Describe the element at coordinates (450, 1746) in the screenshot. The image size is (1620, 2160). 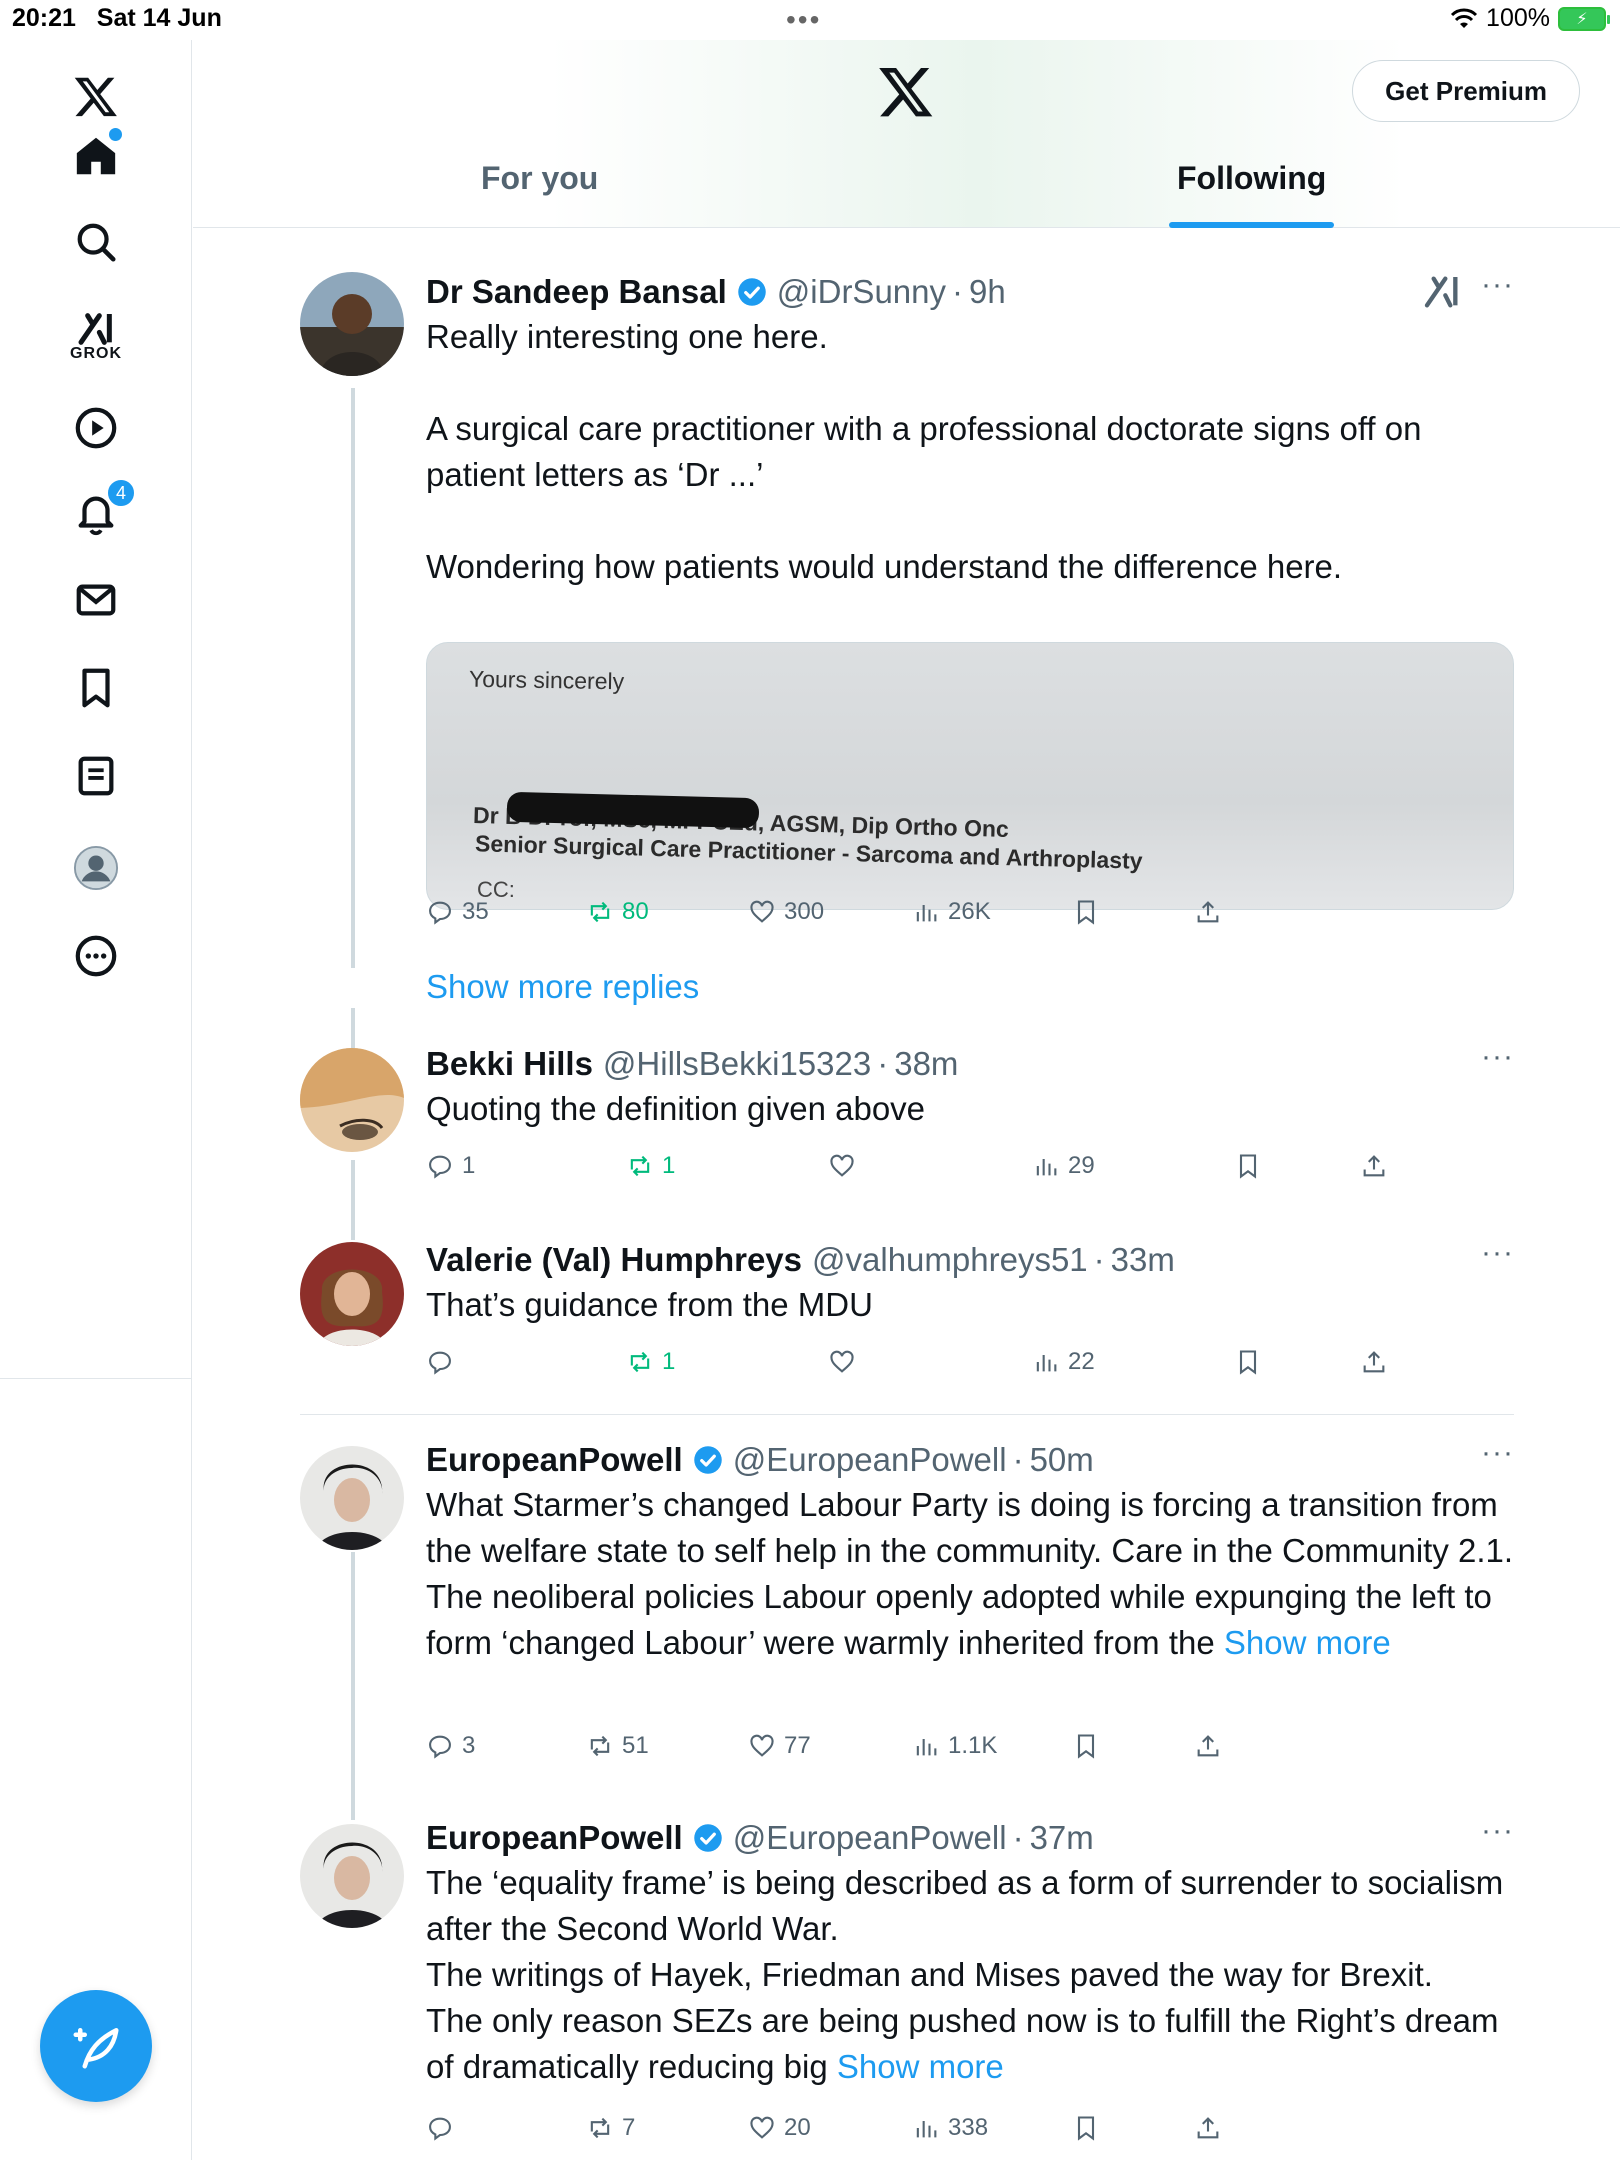
I see `reply-button: 3` at that location.